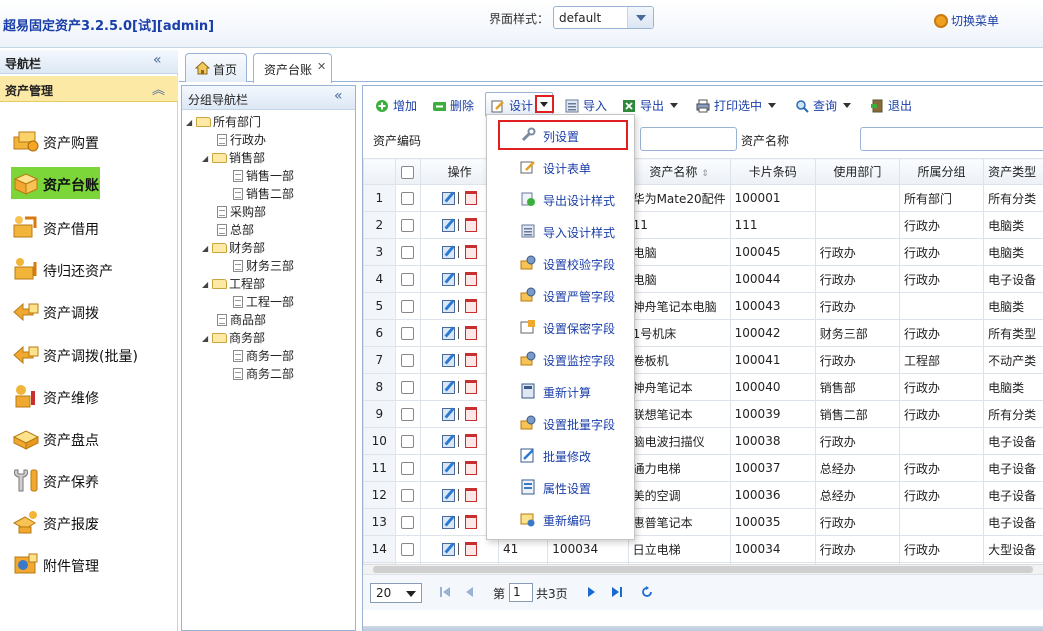 This screenshot has width=1043, height=631. I want to click on table-row: 7 卷板机 100041 行政办 工程部 不动产类, so click(703, 360).